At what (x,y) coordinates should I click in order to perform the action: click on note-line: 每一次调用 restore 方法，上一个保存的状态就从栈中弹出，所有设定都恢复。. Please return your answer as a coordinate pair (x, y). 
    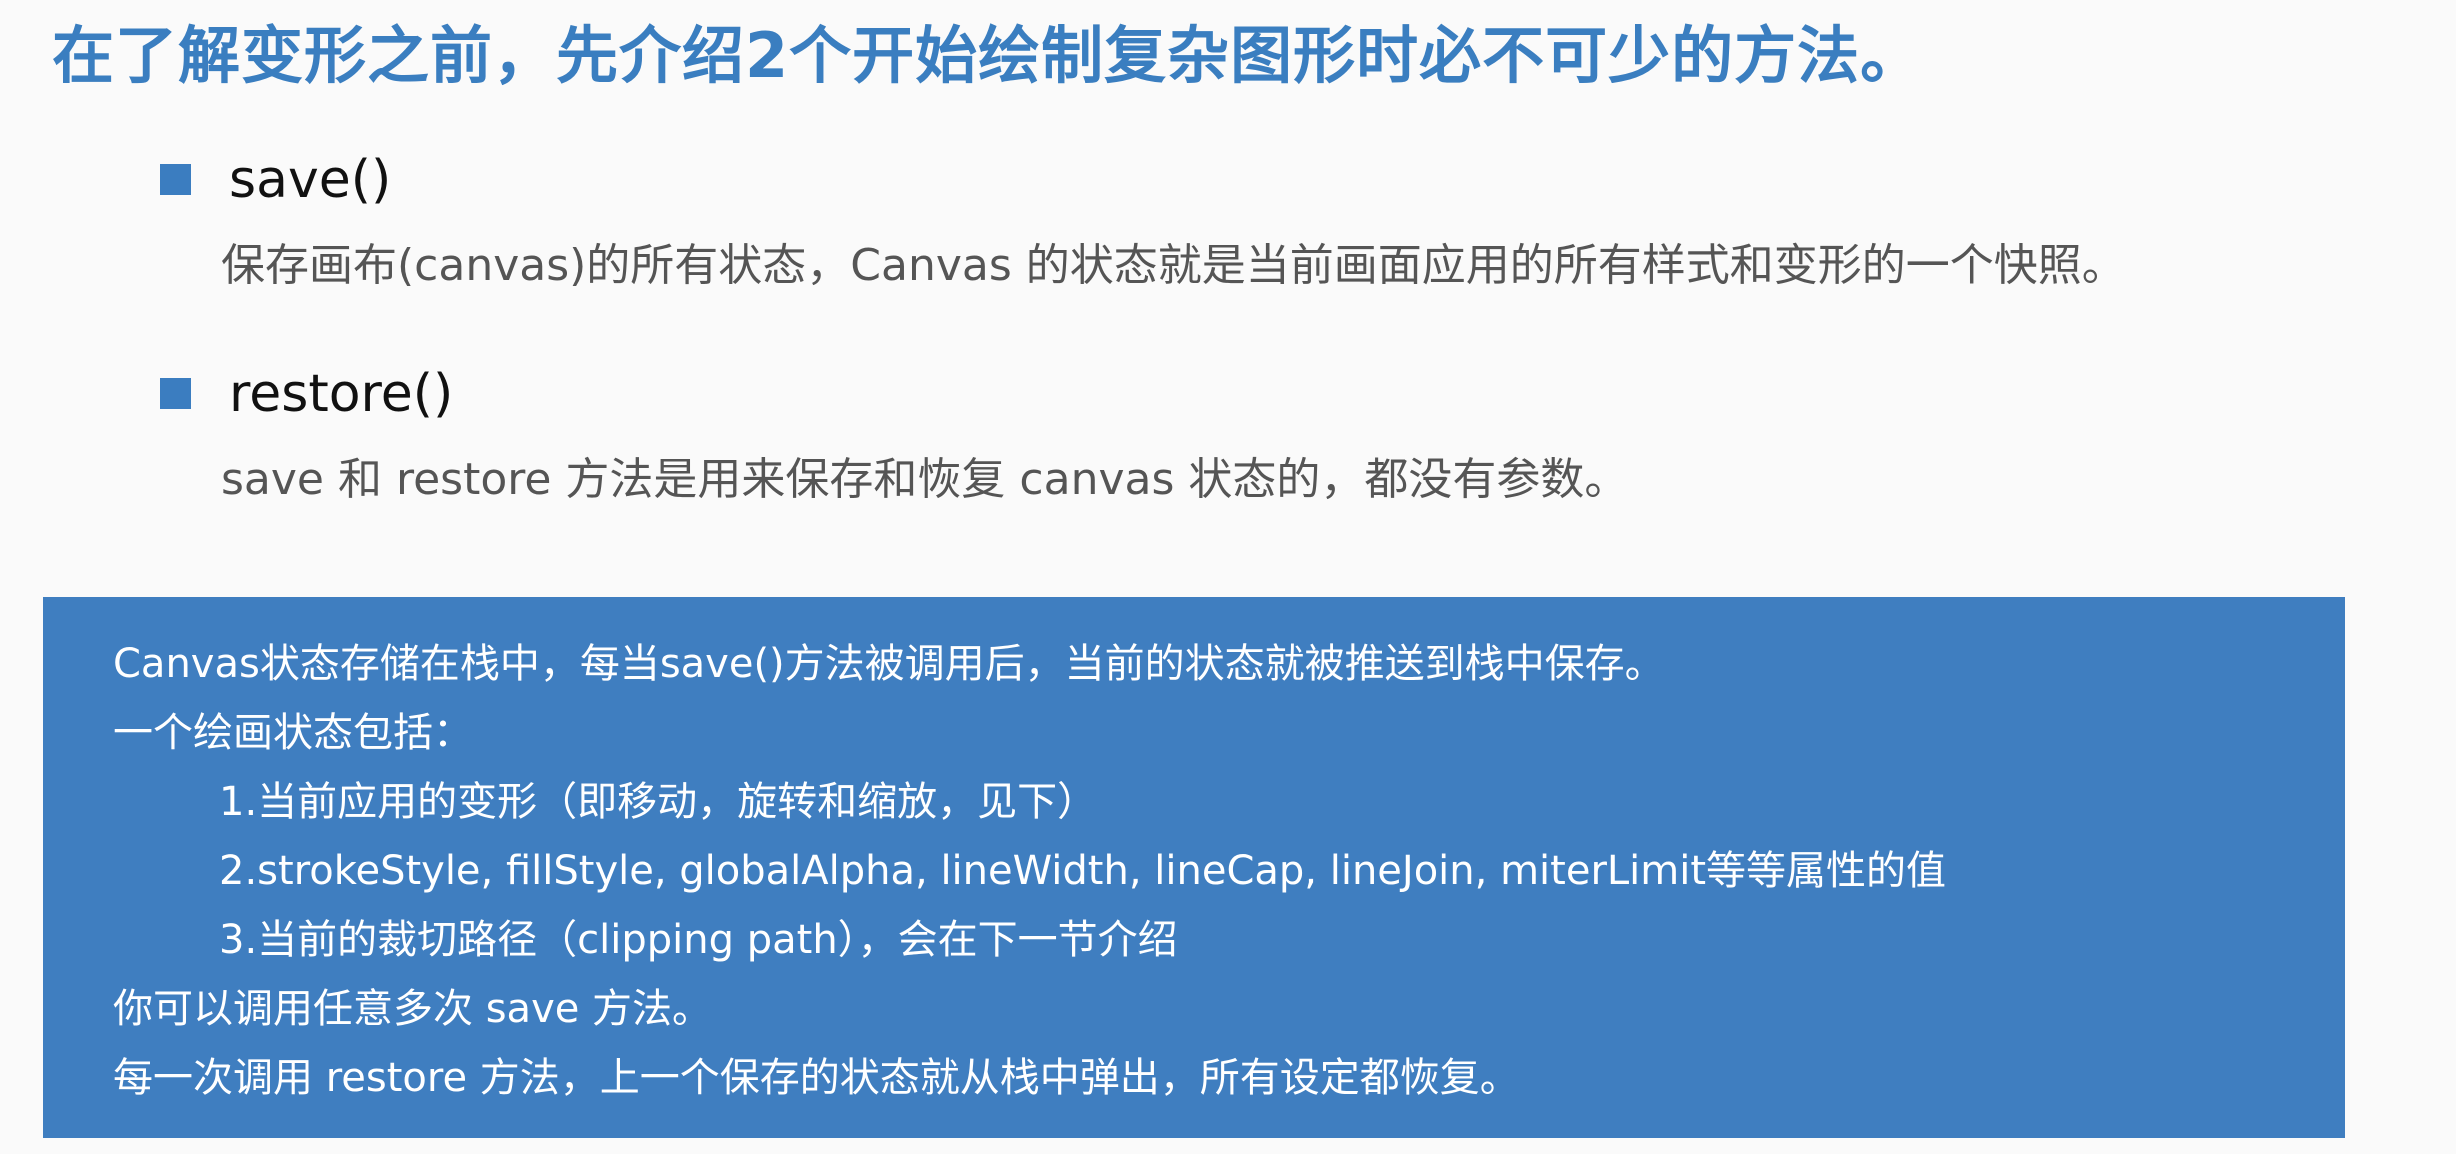
    Looking at the image, I should click on (816, 1078).